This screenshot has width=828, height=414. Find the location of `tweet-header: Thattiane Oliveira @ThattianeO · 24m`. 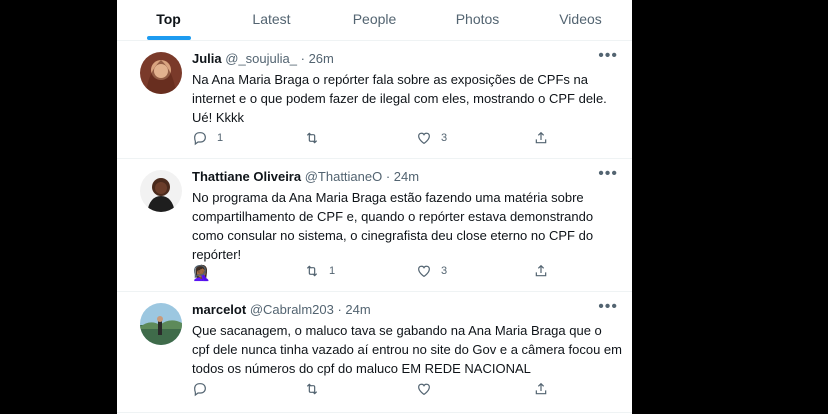

tweet-header: Thattiane Oliveira @ThattianeO · 24m is located at coordinates (305, 176).